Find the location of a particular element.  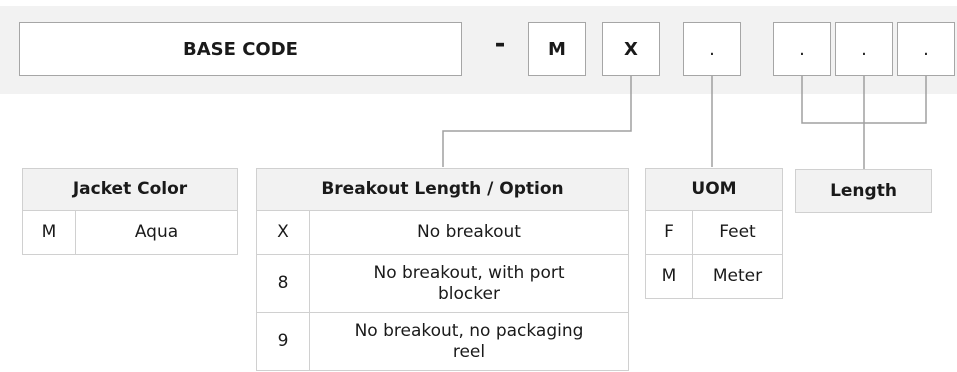

uom-table: UOM F Feet M Meter is located at coordinates (714, 233).